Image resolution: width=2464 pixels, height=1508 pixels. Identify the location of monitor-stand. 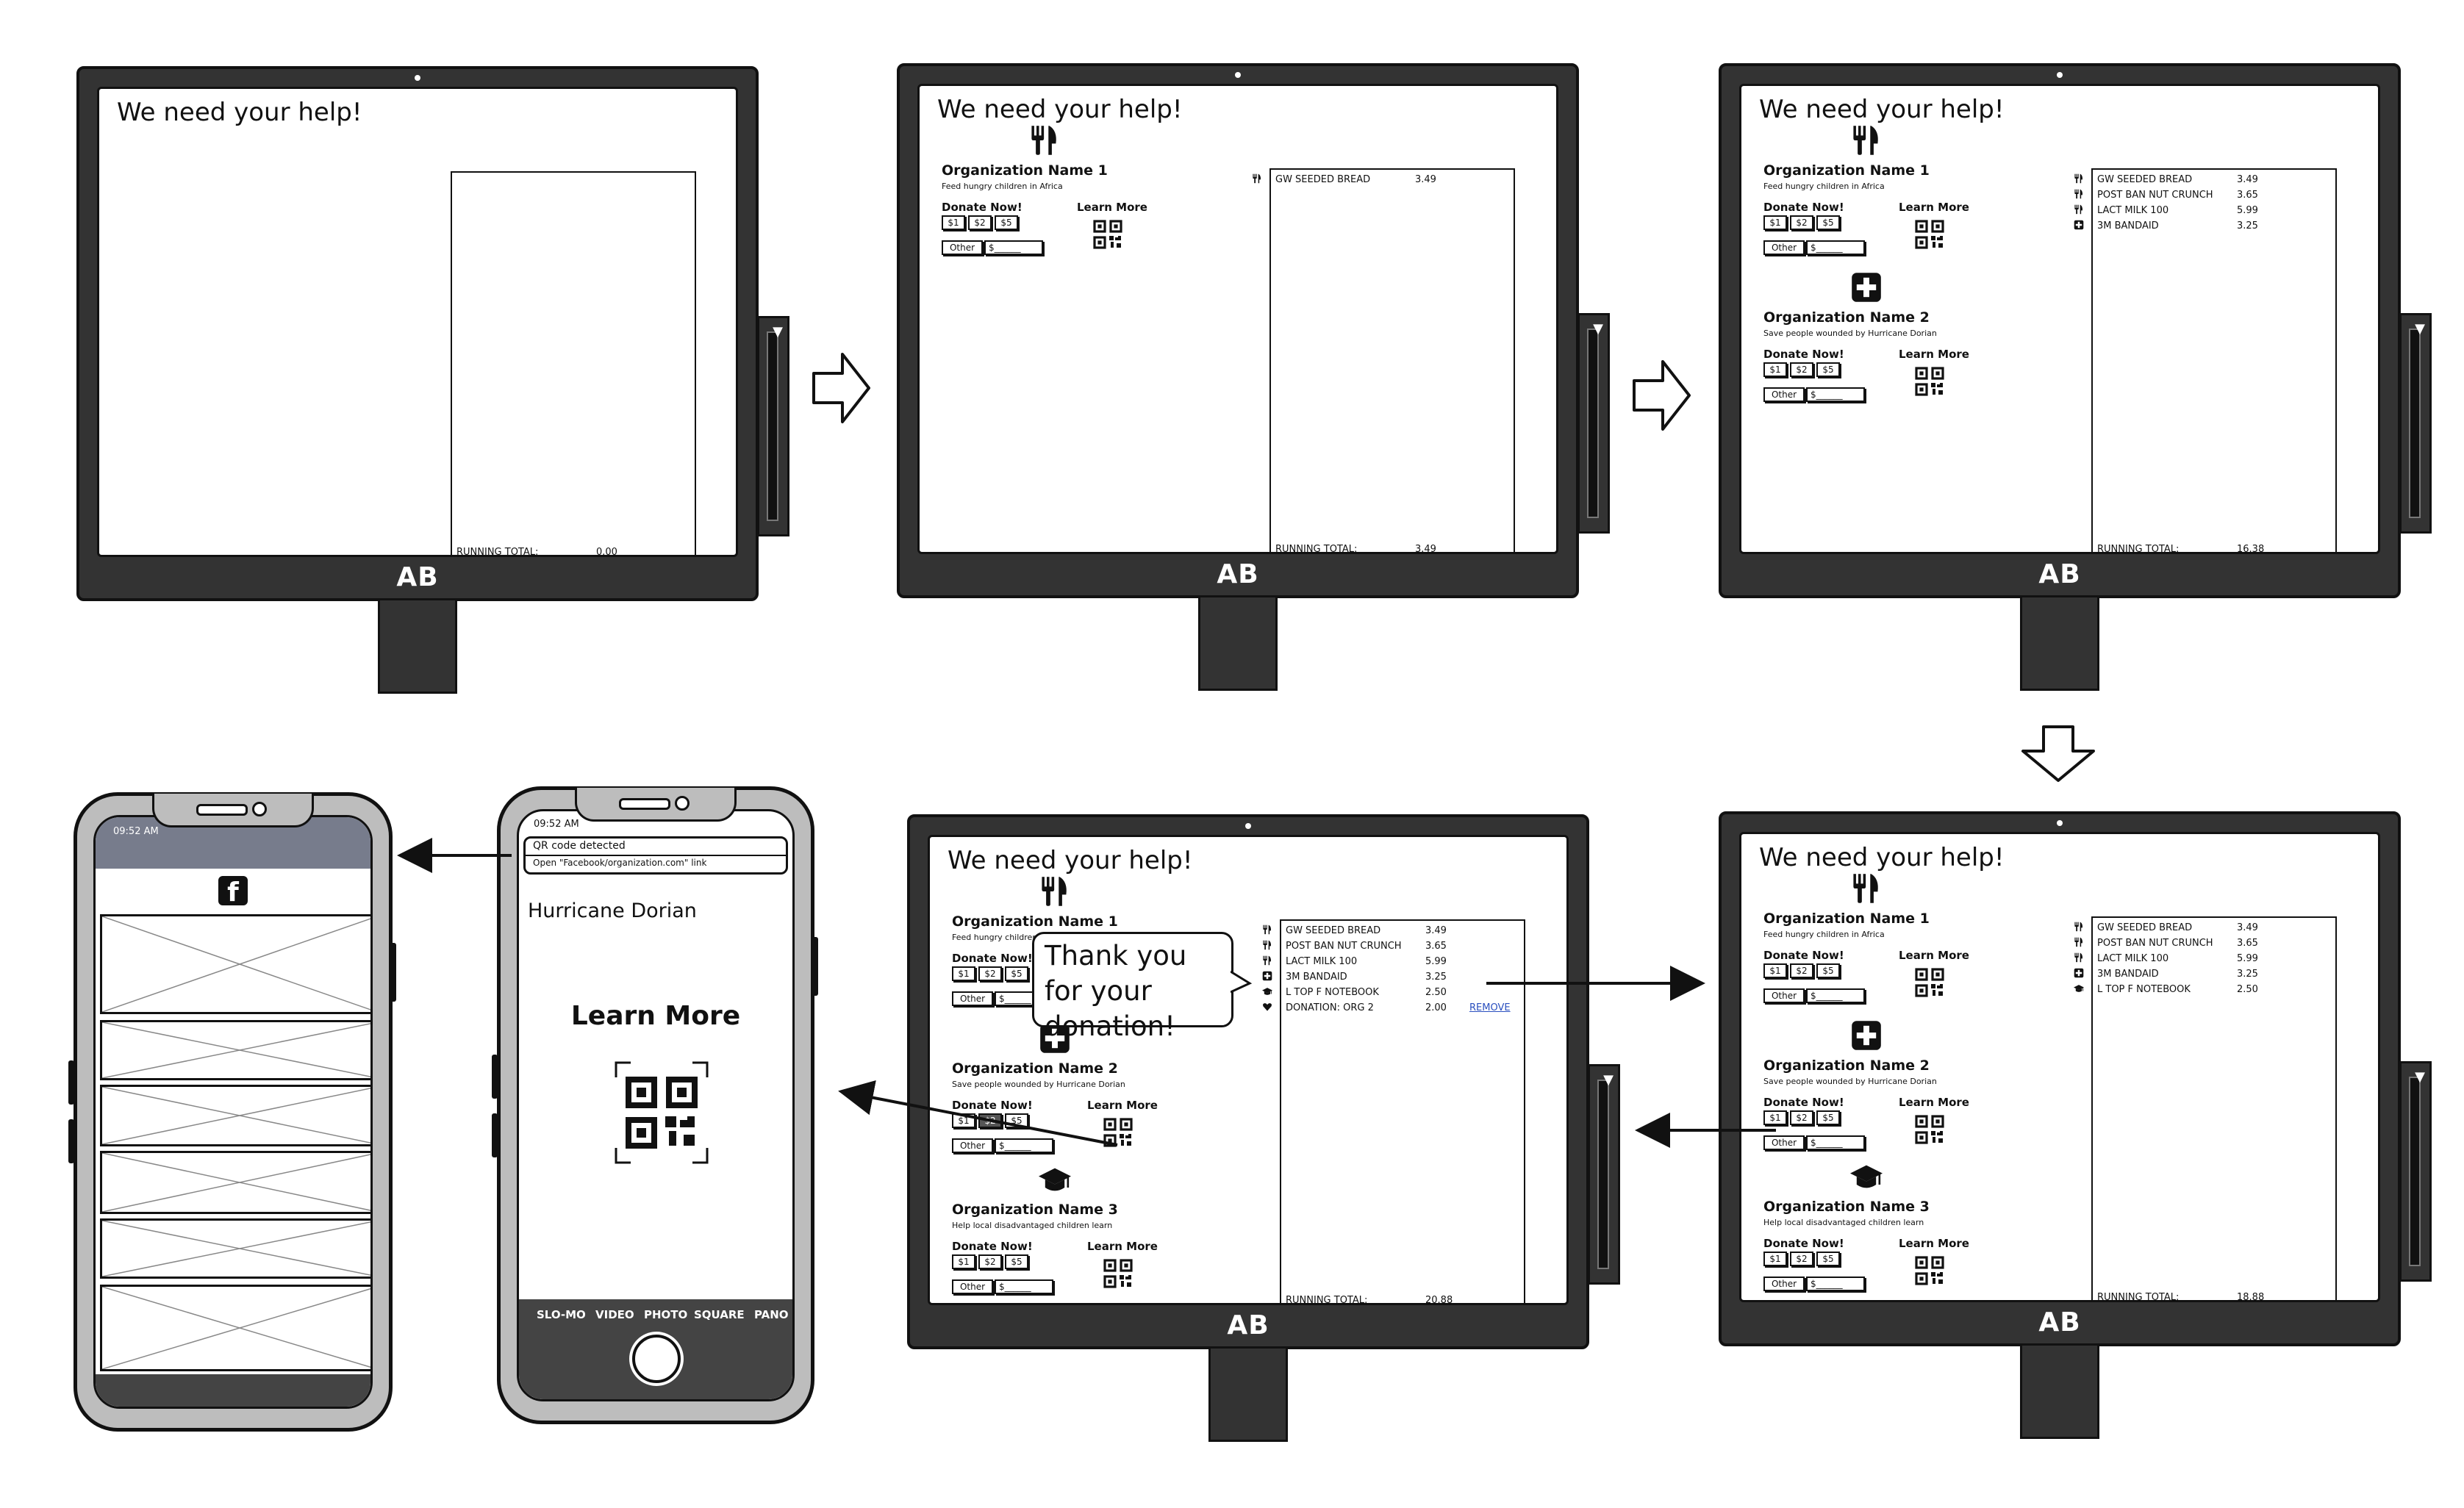
(417, 646).